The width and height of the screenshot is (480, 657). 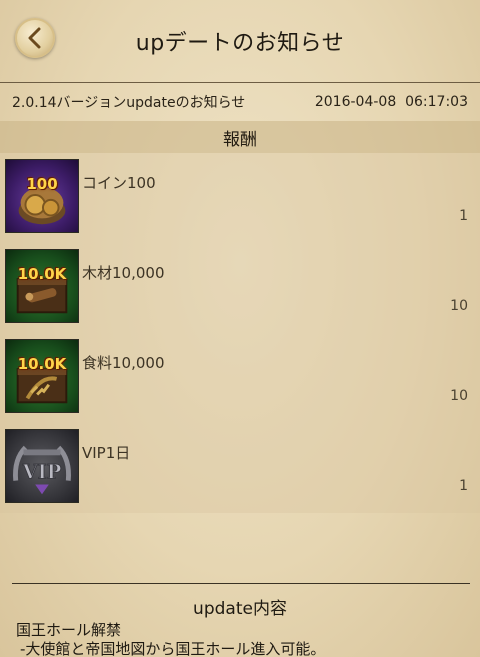 I want to click on vip-icon: VIP, so click(x=42, y=466).